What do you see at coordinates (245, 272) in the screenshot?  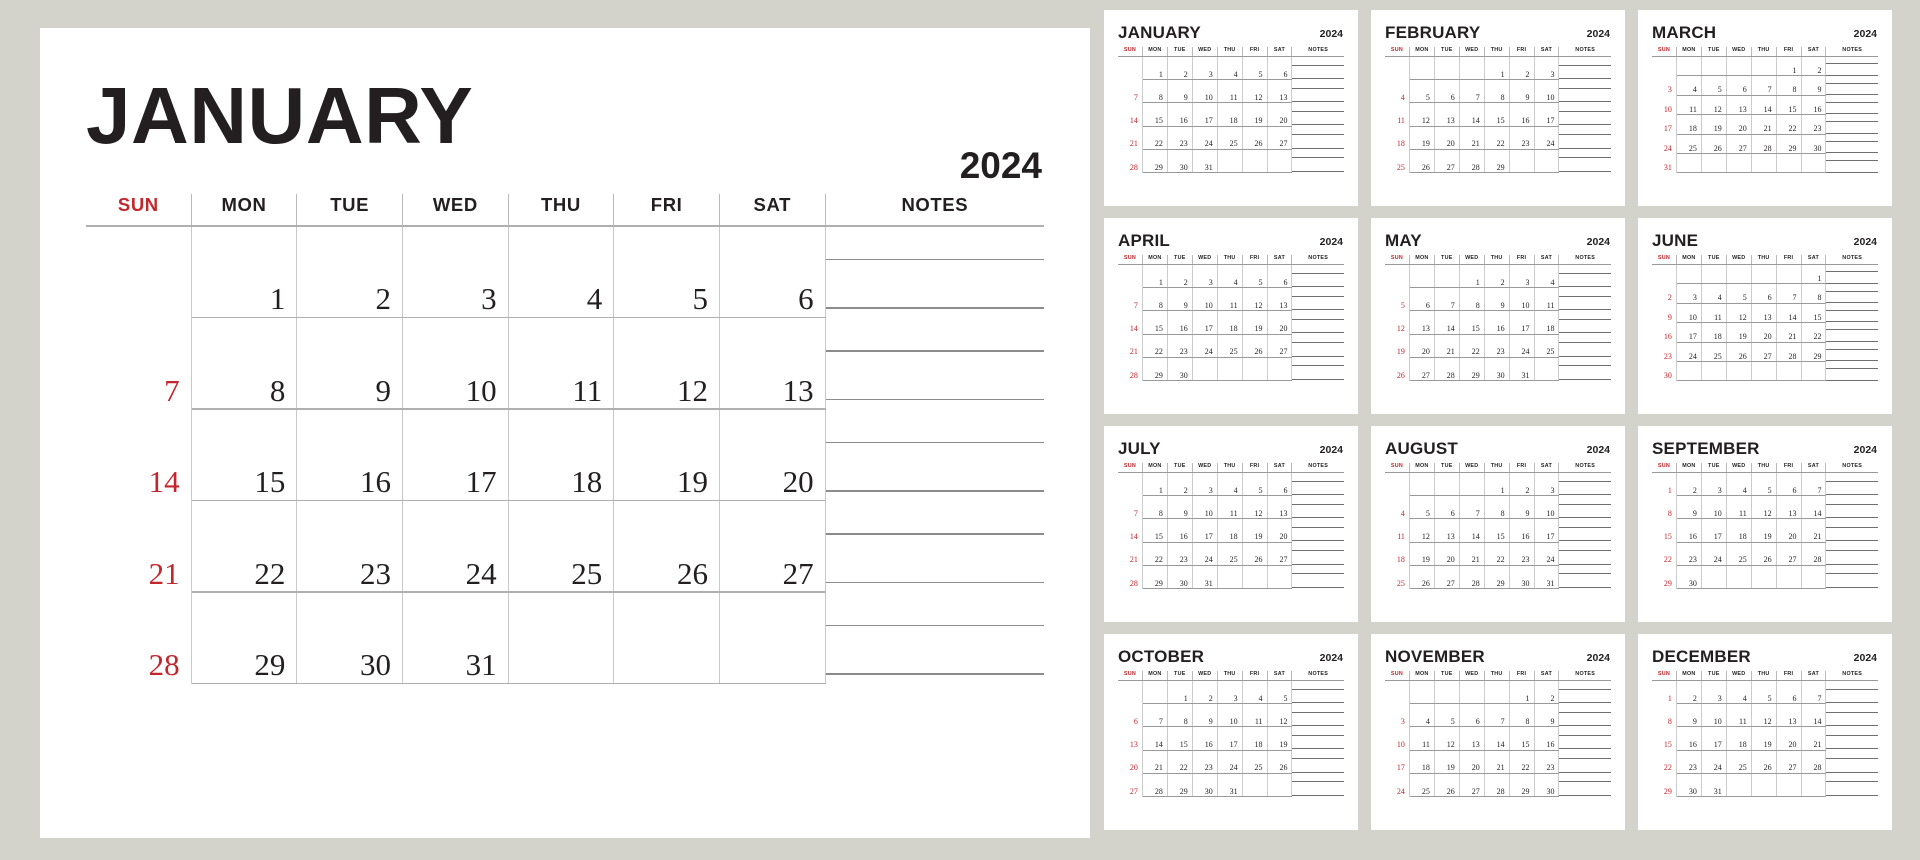 I see `day-cell: 1` at bounding box center [245, 272].